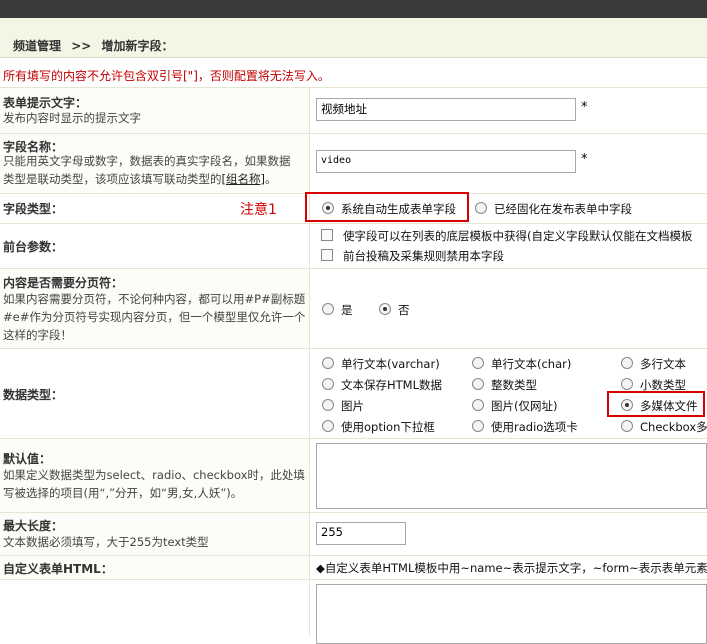  I want to click on warning-text: 所有填写的内容不允许包含双引号["]，否则配置将无法写入。, so click(166, 76).